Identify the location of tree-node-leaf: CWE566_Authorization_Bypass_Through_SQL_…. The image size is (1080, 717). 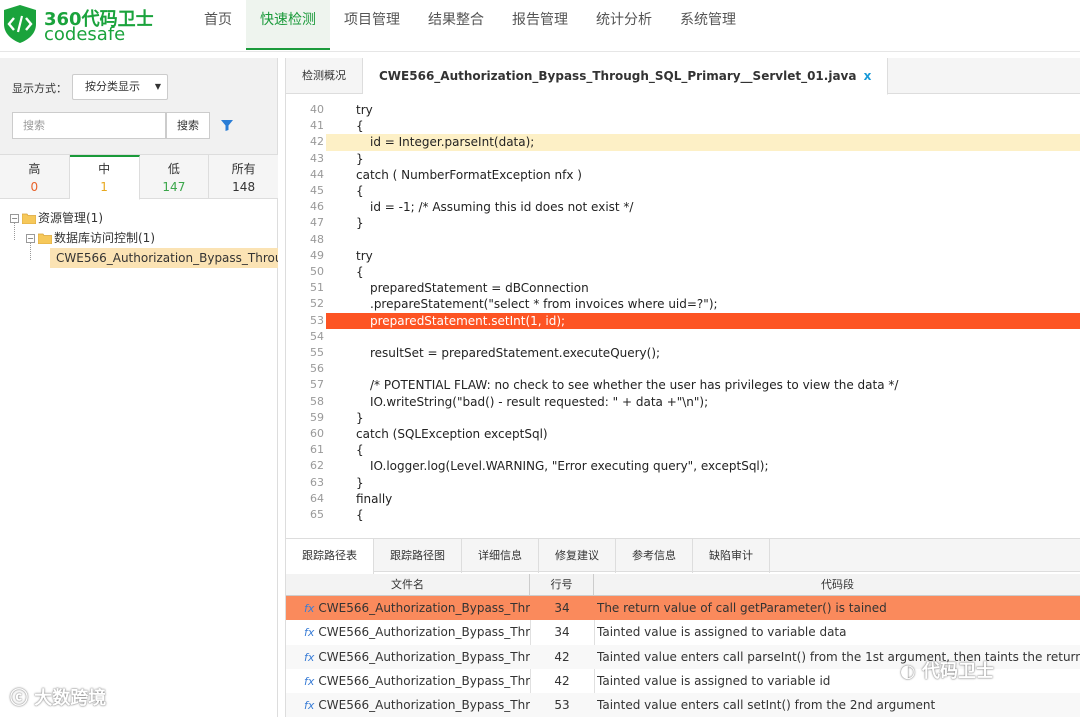
(164, 258).